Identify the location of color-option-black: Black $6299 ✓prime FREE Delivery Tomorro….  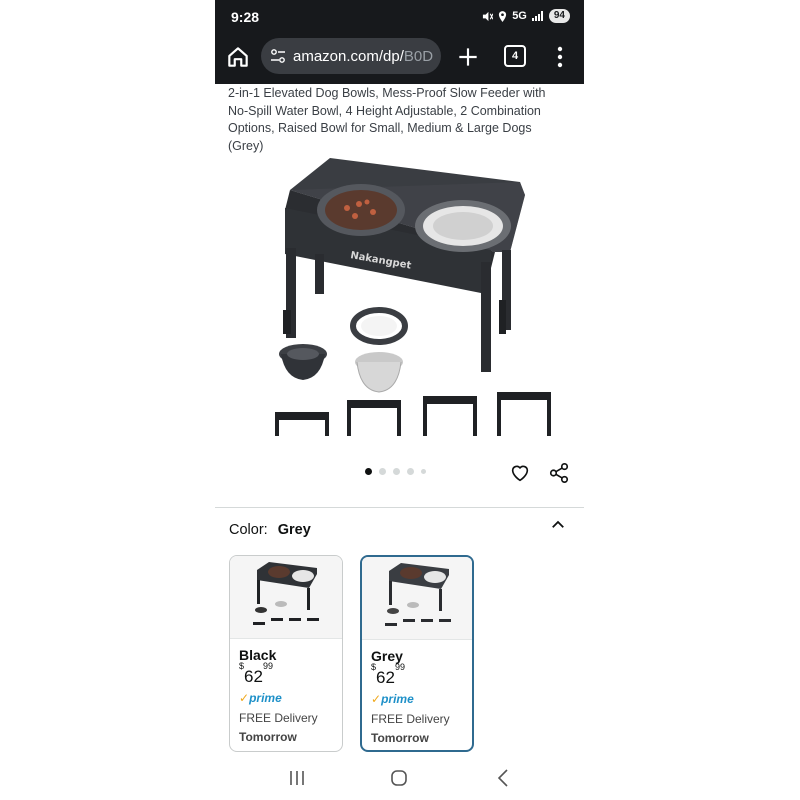
(286, 653).